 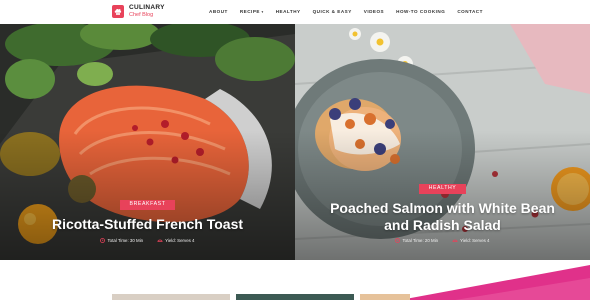 I want to click on nav-contact-label: CONTACT, so click(x=470, y=11).